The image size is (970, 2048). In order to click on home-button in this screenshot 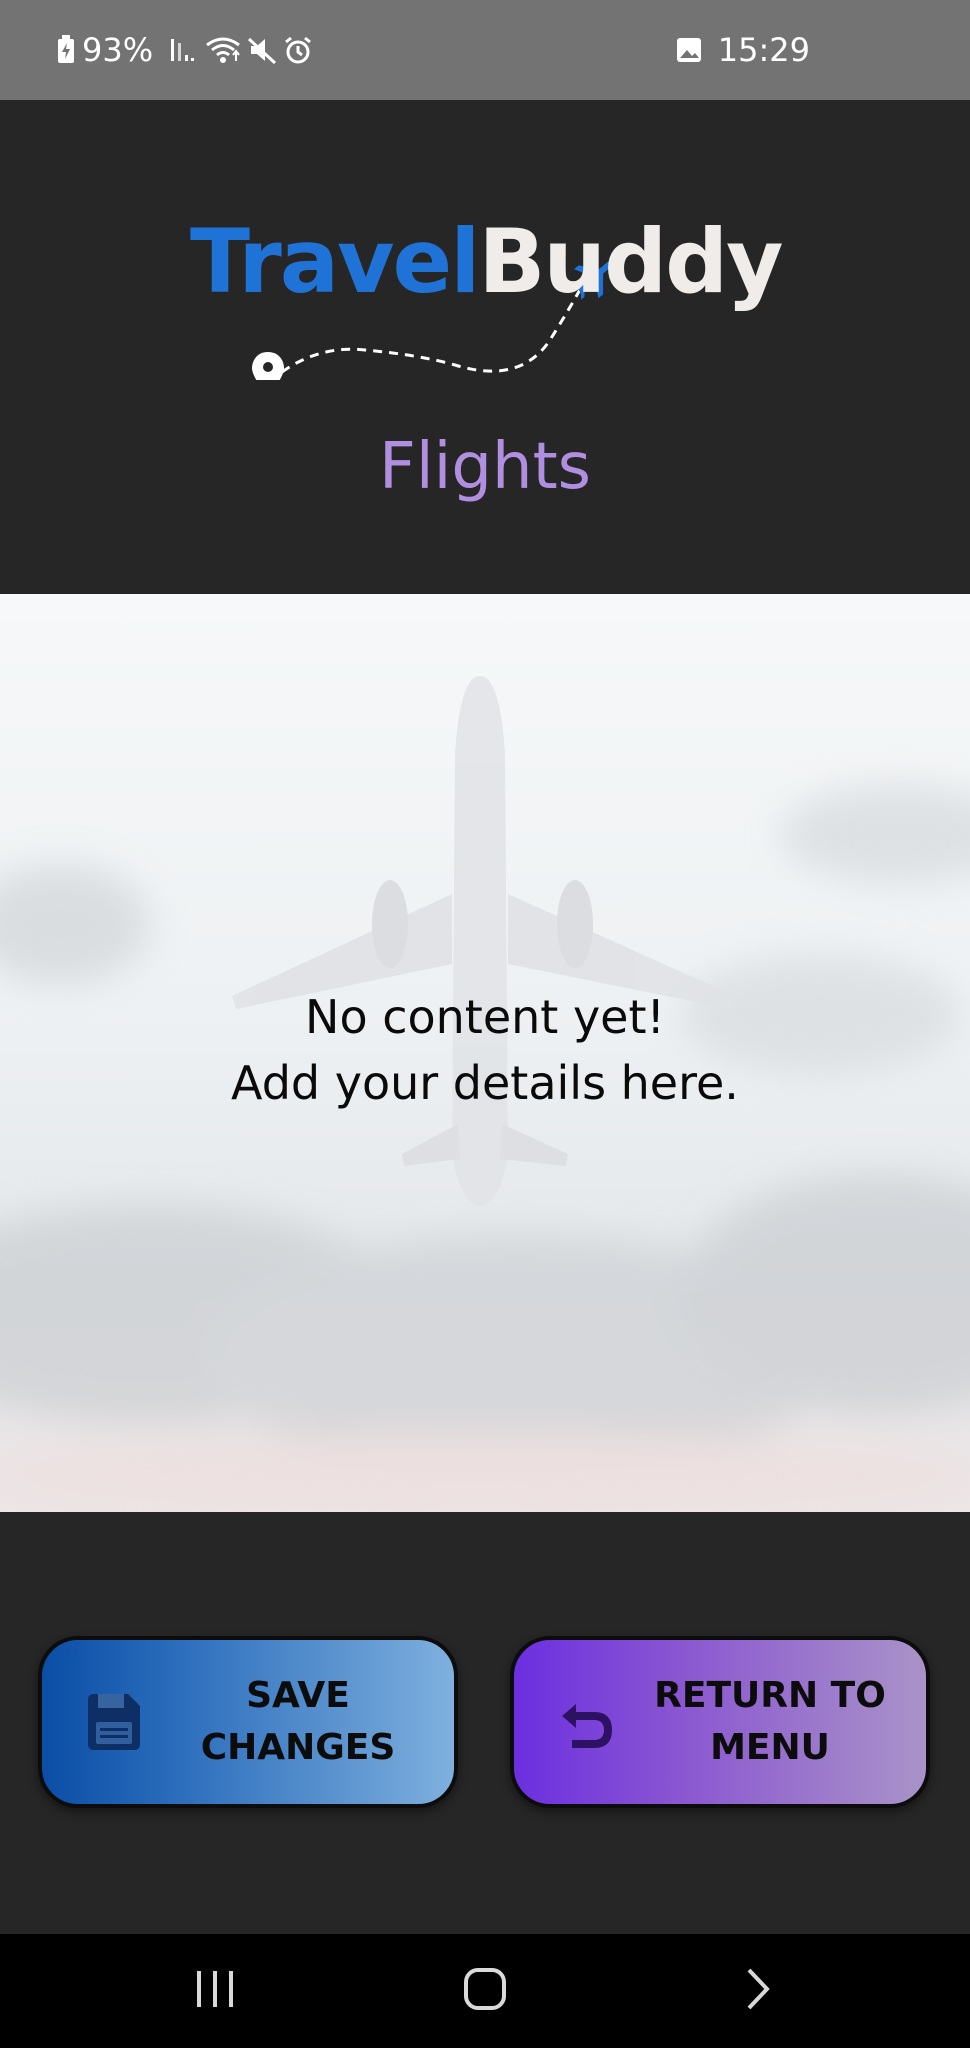, I will do `click(485, 1991)`.